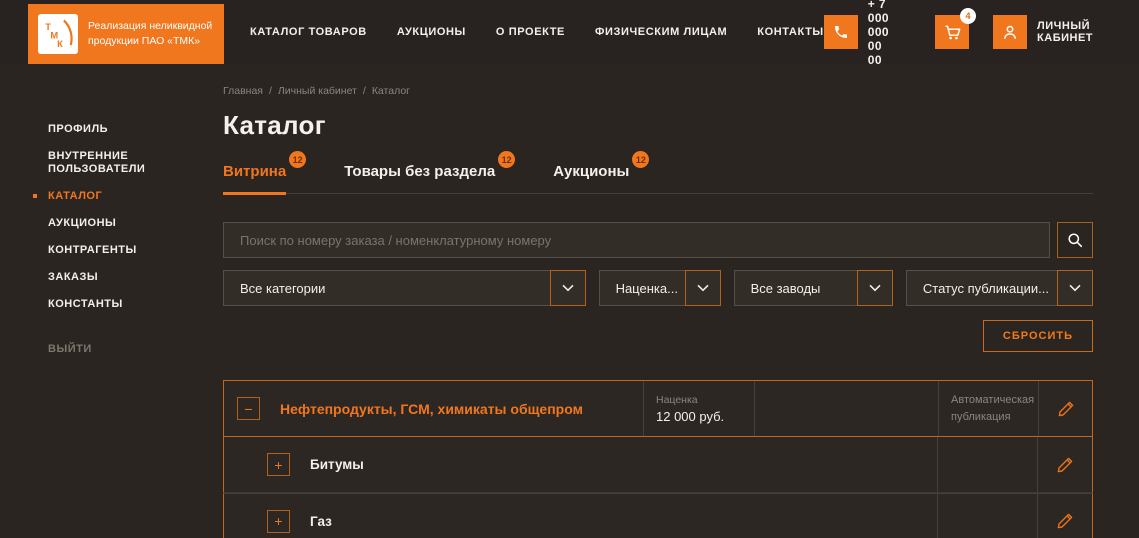  I want to click on edit-category-button, so click(1065, 408).